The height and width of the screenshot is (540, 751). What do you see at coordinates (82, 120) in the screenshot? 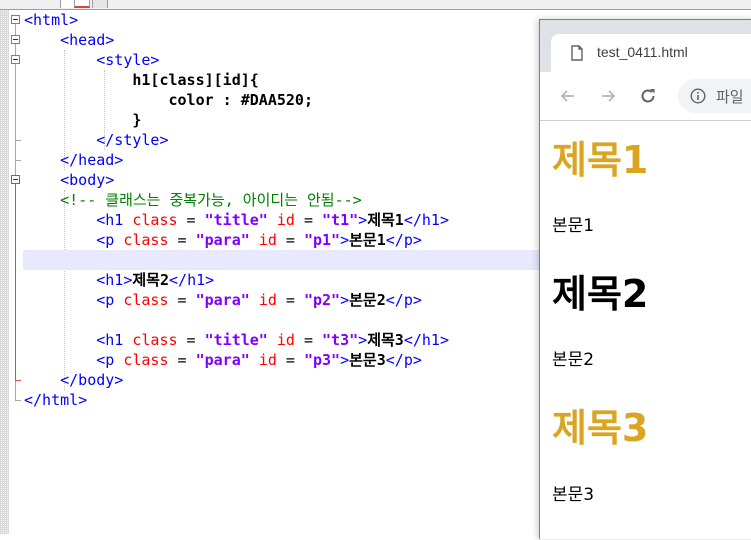
I see `code-line: }` at bounding box center [82, 120].